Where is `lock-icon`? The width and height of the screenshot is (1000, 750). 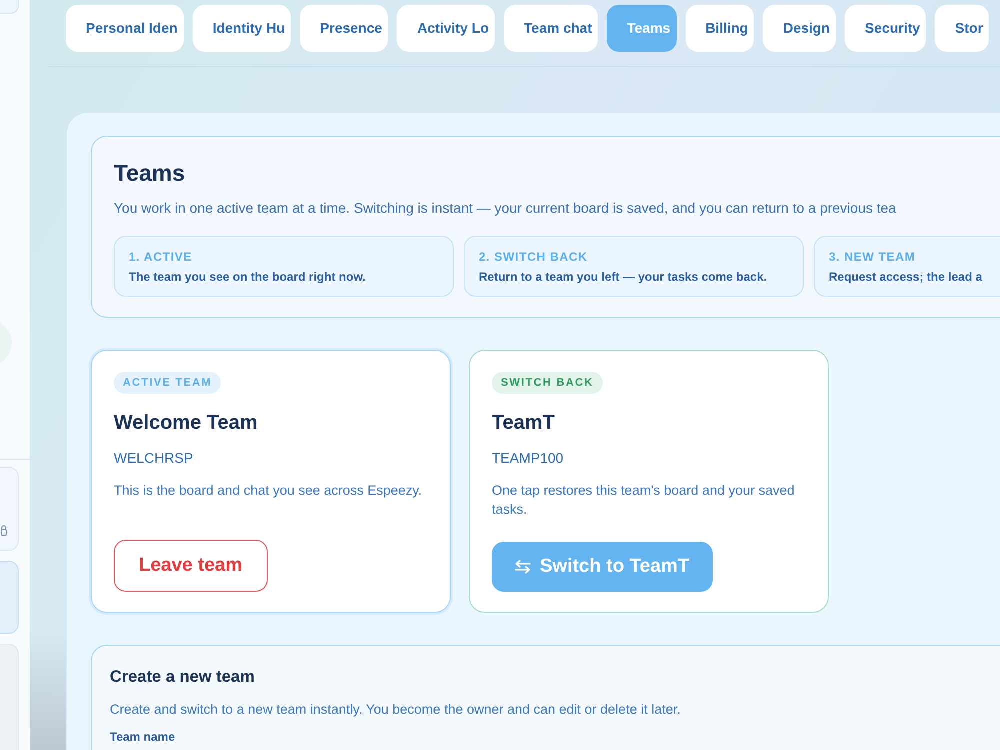 lock-icon is located at coordinates (4, 530).